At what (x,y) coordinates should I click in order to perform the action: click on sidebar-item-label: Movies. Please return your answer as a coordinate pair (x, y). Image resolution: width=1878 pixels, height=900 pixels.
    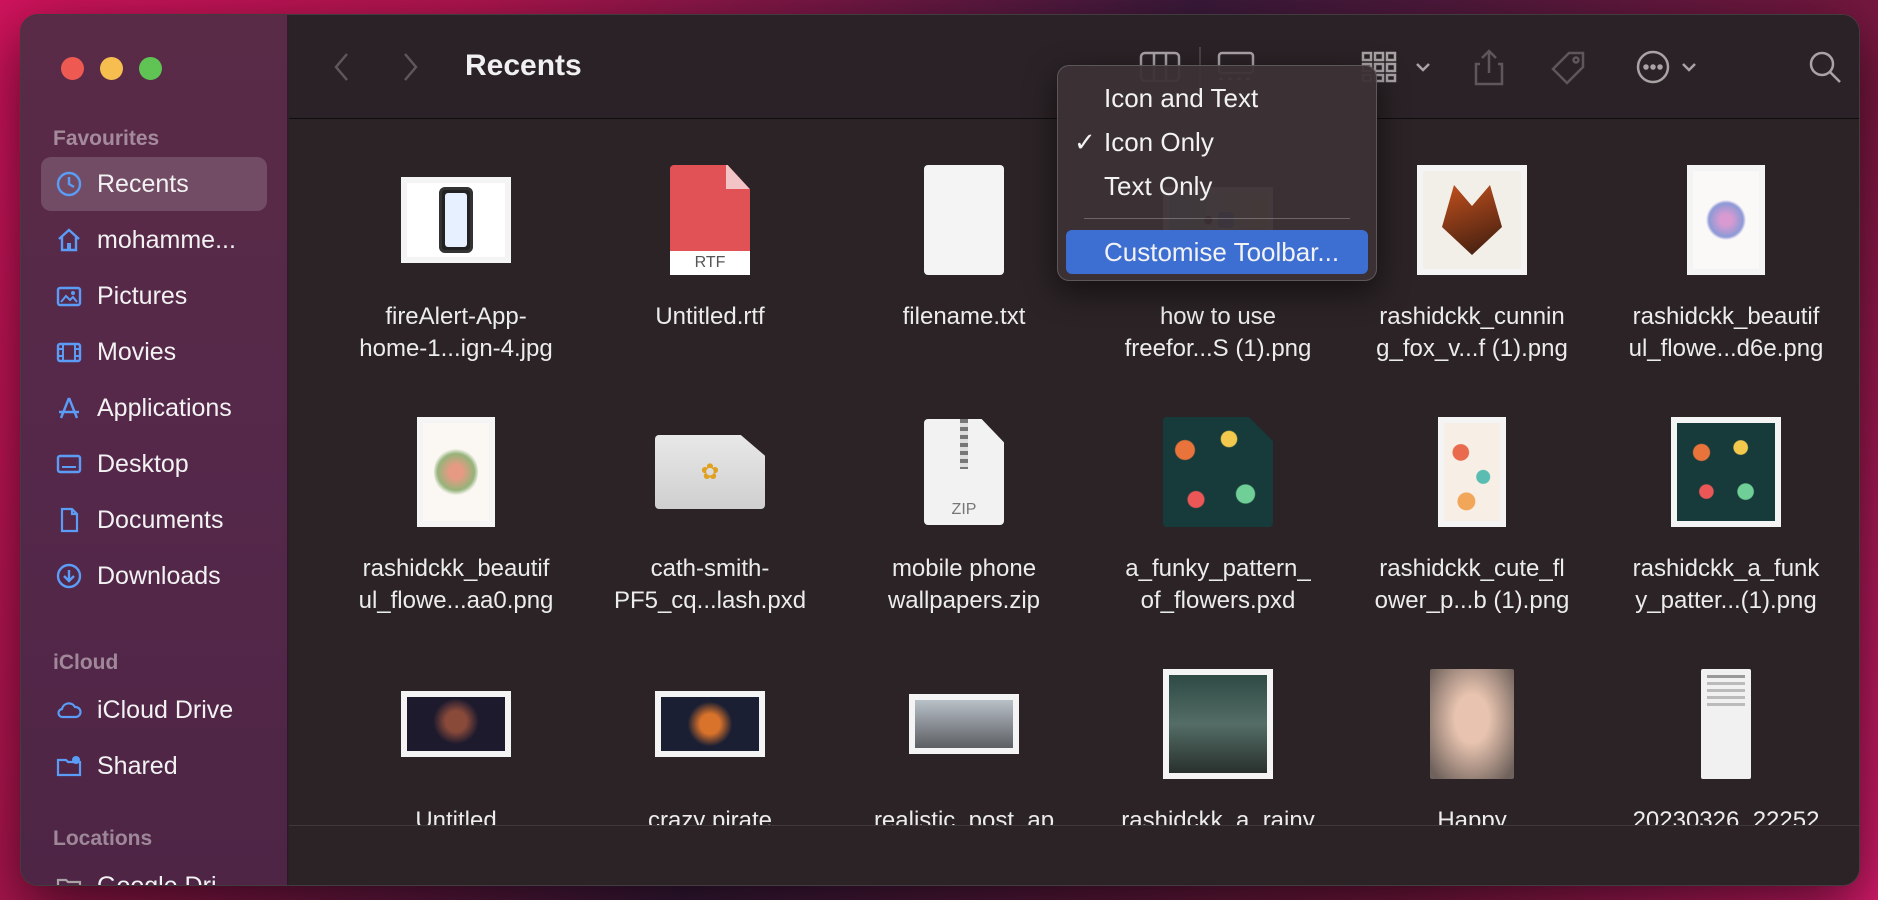
    Looking at the image, I should click on (137, 351).